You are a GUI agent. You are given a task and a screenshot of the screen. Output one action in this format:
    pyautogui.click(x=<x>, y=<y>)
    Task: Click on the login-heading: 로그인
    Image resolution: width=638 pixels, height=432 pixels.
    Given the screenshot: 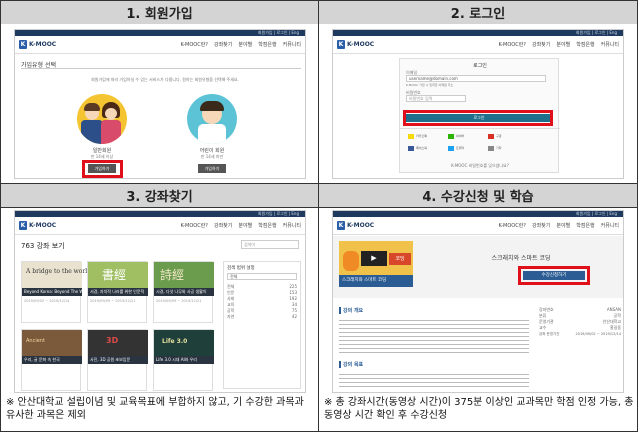 What is the action you would take?
    pyautogui.click(x=480, y=66)
    